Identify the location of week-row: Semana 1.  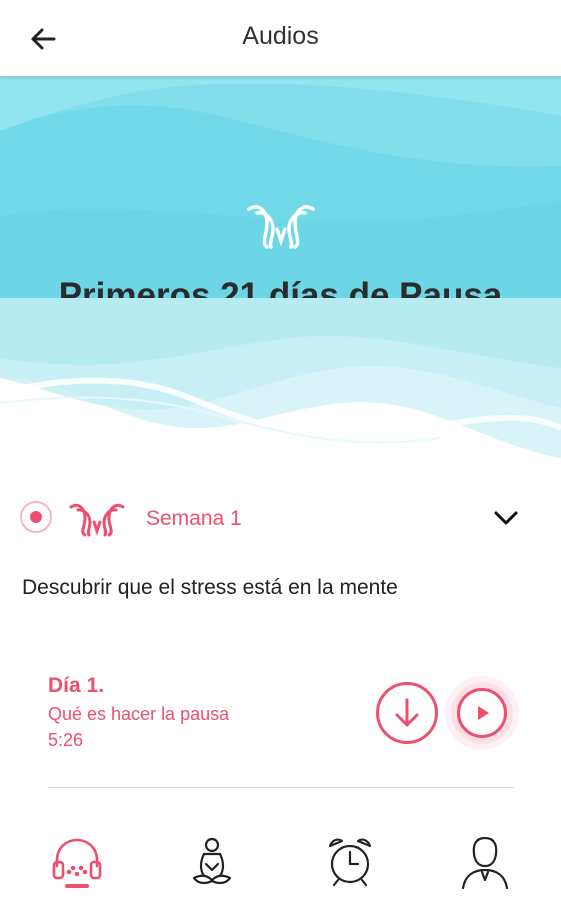
(280, 519).